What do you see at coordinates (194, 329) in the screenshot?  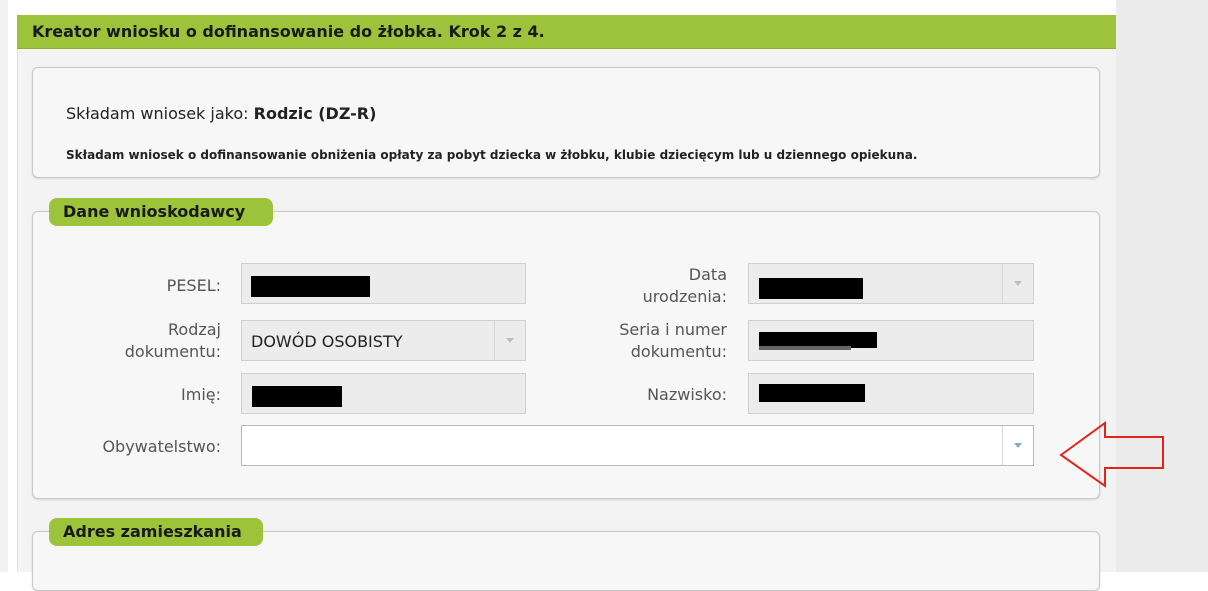 I see `doc-type-label-line1: Rodzaj` at bounding box center [194, 329].